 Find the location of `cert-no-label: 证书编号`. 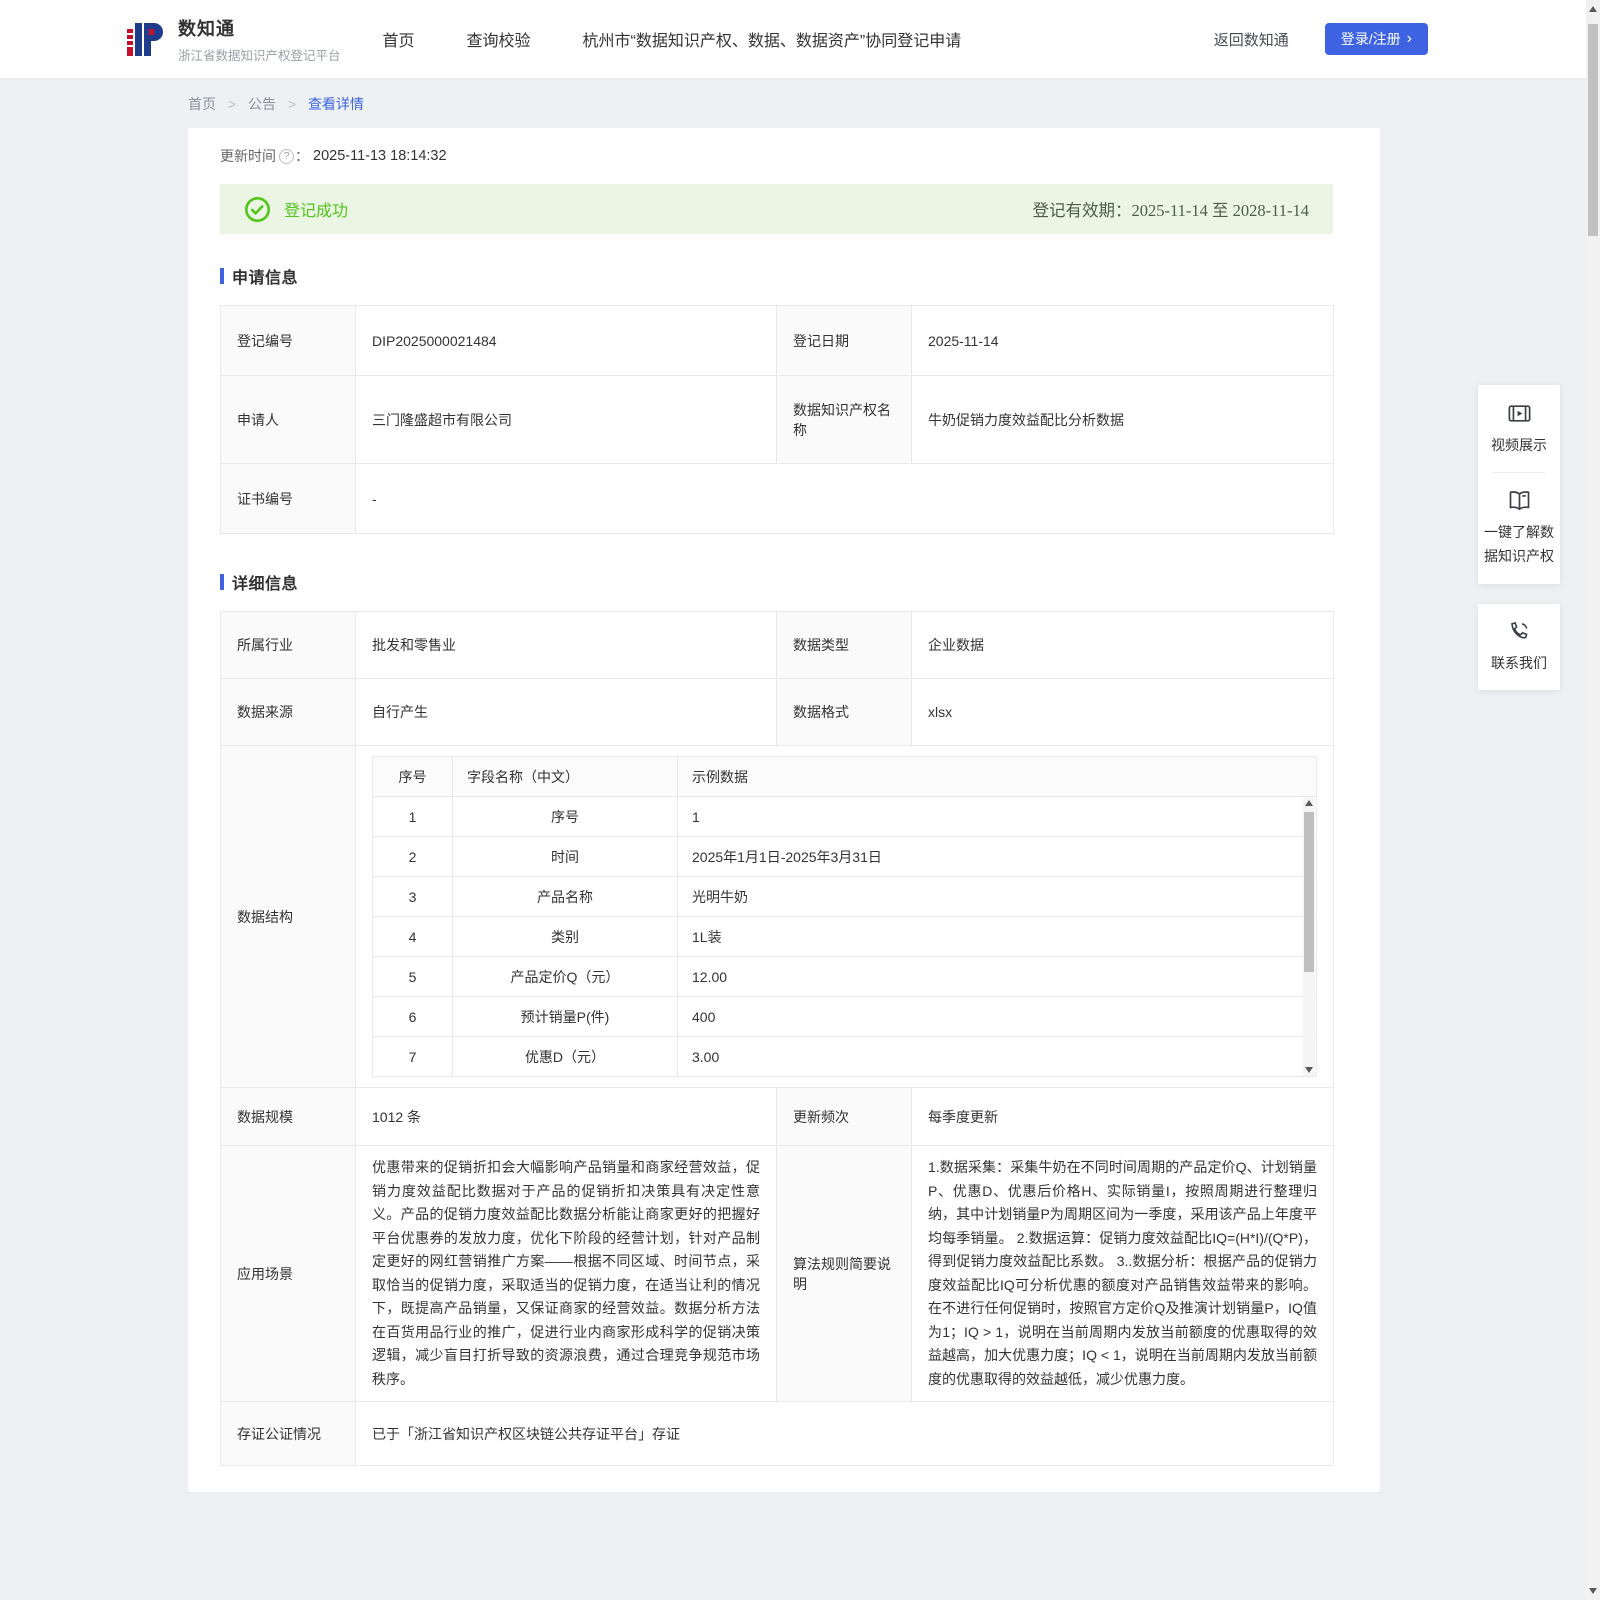

cert-no-label: 证书编号 is located at coordinates (288, 498).